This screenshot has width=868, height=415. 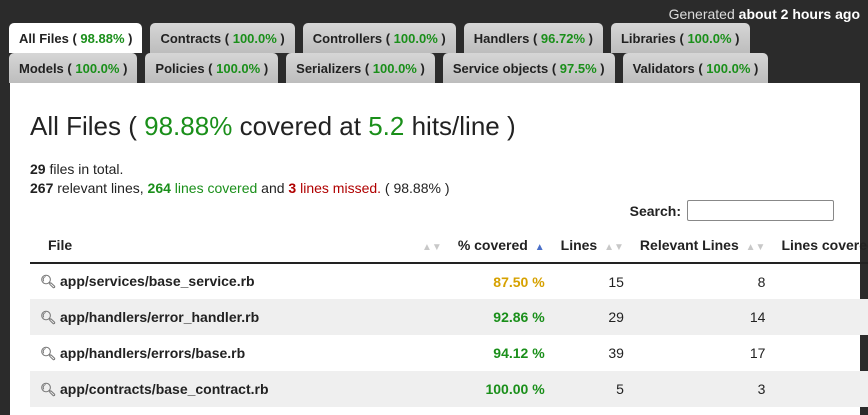 What do you see at coordinates (592, 245) in the screenshot?
I see `col-header-lines: Lines ▲▼` at bounding box center [592, 245].